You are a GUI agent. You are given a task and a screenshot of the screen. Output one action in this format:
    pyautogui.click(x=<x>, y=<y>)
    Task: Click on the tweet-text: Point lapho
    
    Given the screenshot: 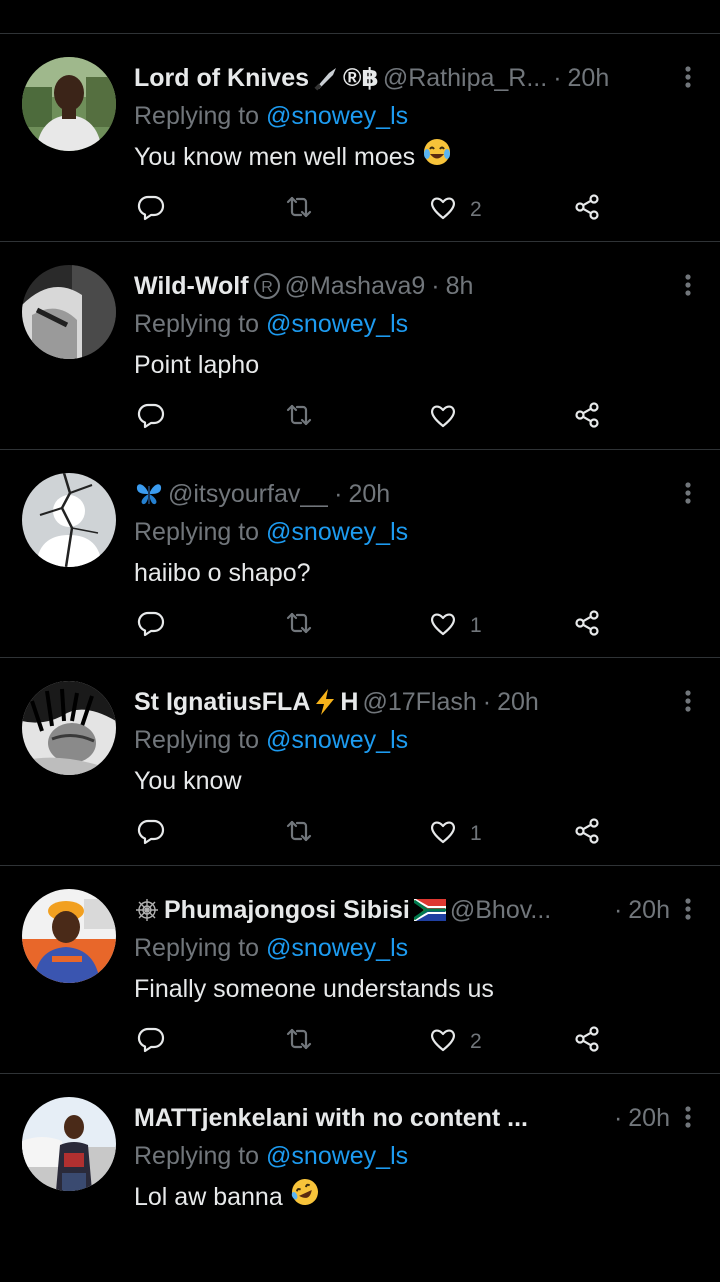 What is the action you would take?
    pyautogui.click(x=402, y=365)
    